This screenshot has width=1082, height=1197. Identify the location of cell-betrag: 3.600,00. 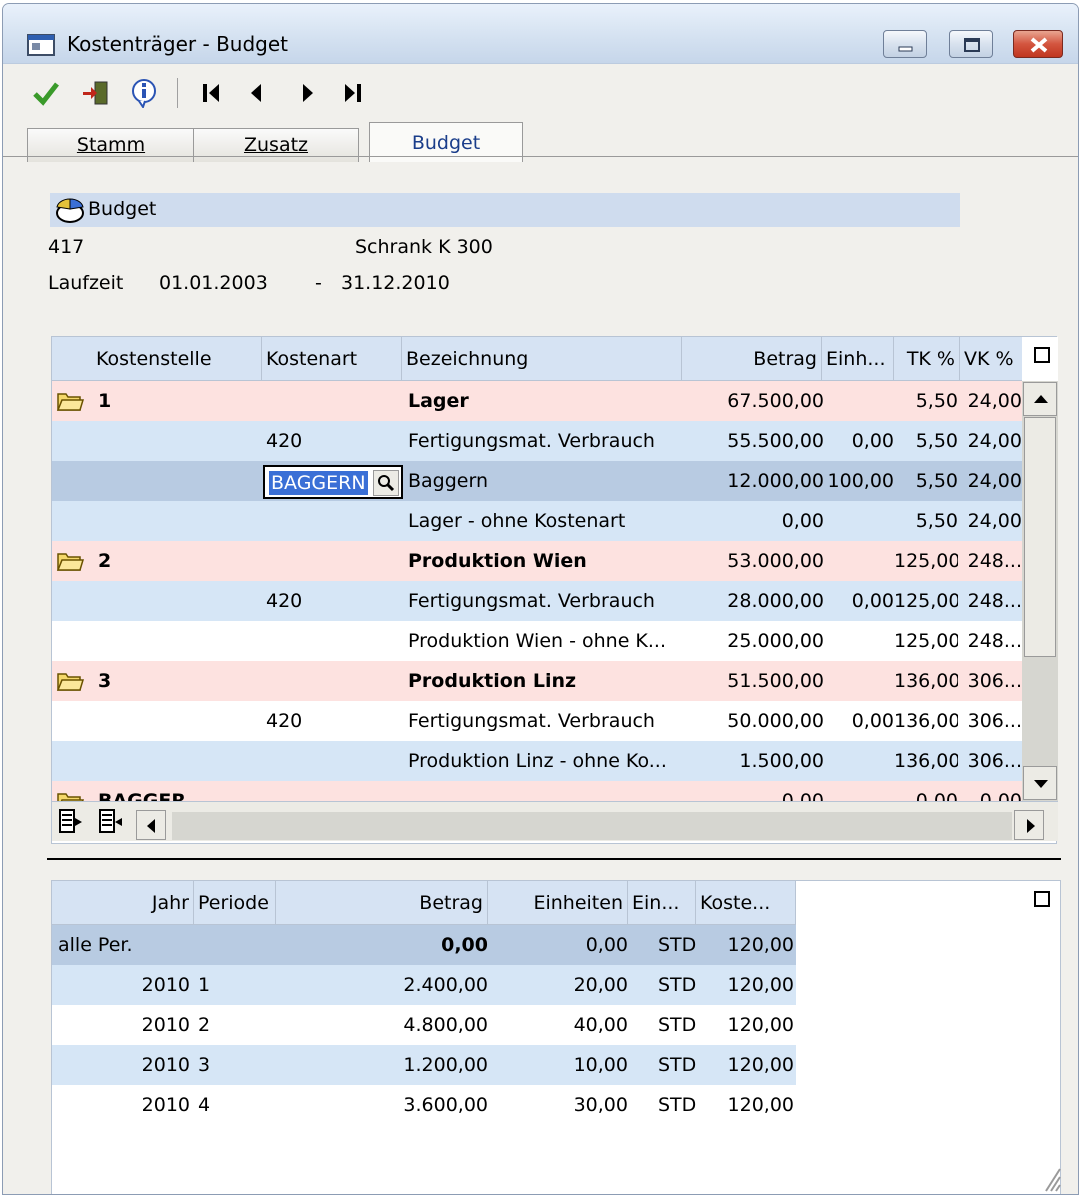
(445, 1105).